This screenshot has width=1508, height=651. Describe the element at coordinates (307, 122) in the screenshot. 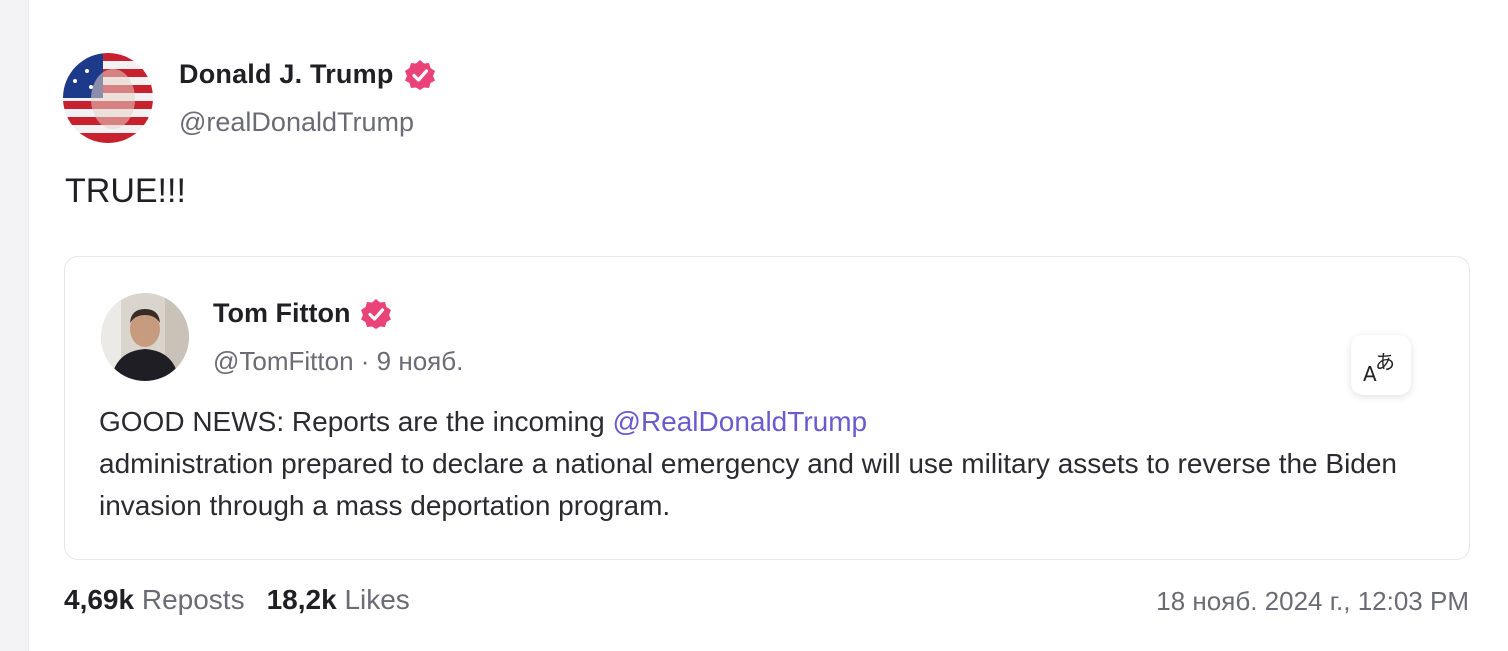

I see `author-handle: @realDonaldTrump` at that location.